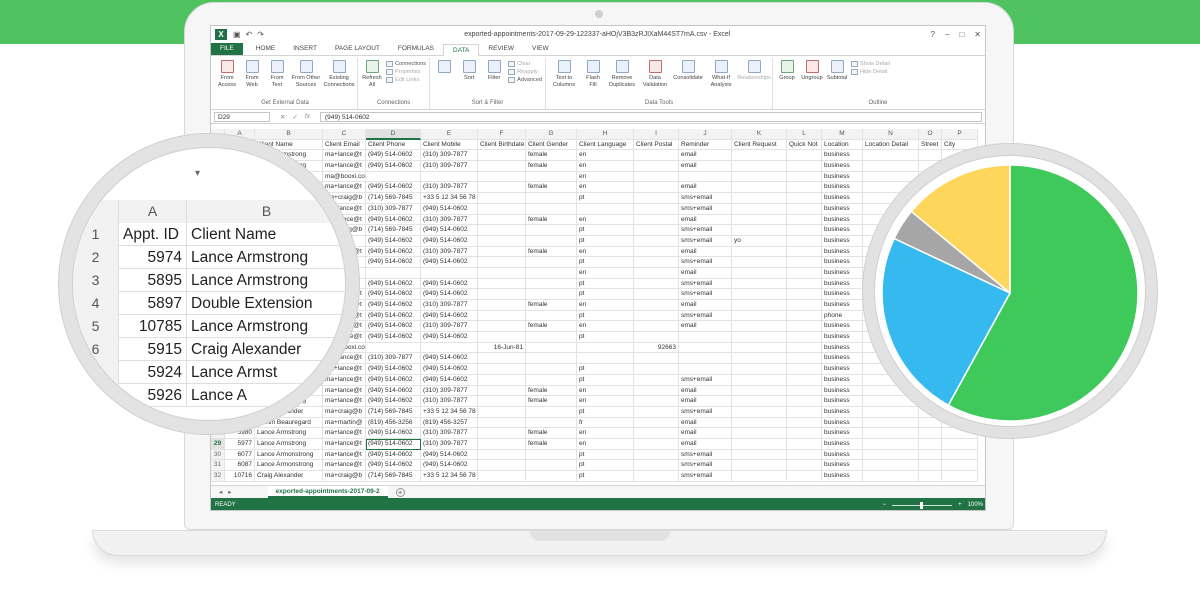 This screenshot has width=1200, height=600. I want to click on filter-button: Filter, so click(494, 79).